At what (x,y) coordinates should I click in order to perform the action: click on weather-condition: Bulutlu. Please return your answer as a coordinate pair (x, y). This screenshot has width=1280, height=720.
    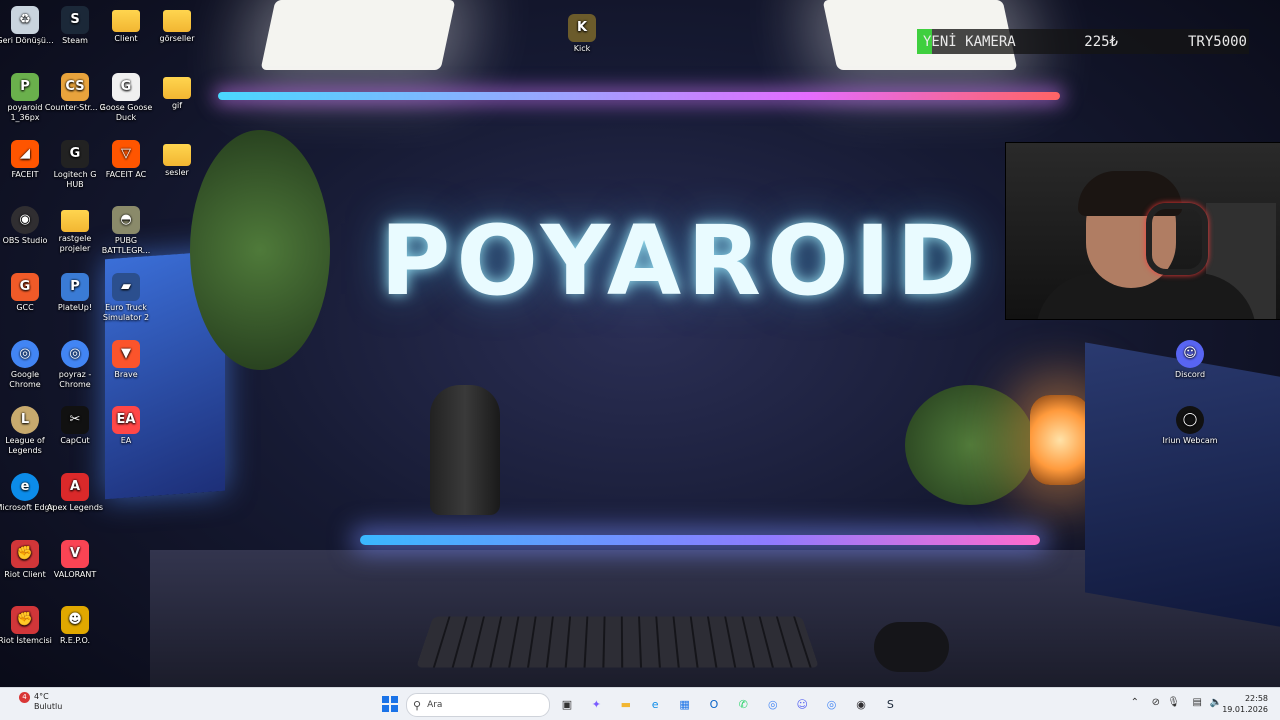
    Looking at the image, I should click on (48, 706).